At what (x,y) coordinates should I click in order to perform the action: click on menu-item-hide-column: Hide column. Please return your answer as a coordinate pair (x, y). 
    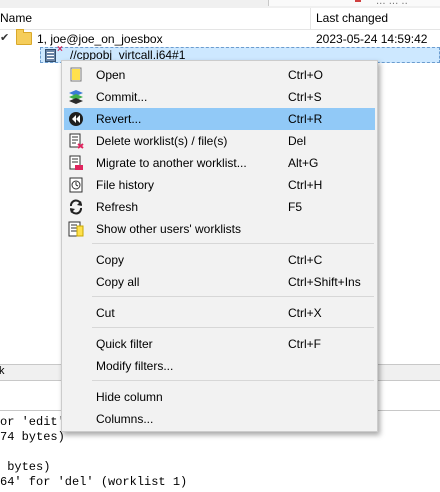
    Looking at the image, I should click on (219, 397).